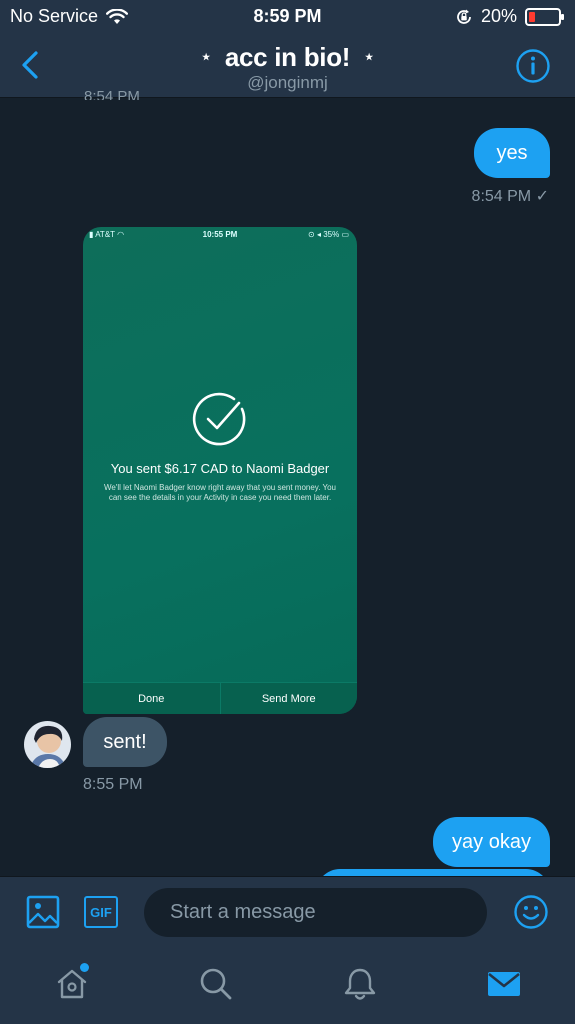 This screenshot has width=575, height=1024. I want to click on notifications-bell-icon, so click(360, 984).